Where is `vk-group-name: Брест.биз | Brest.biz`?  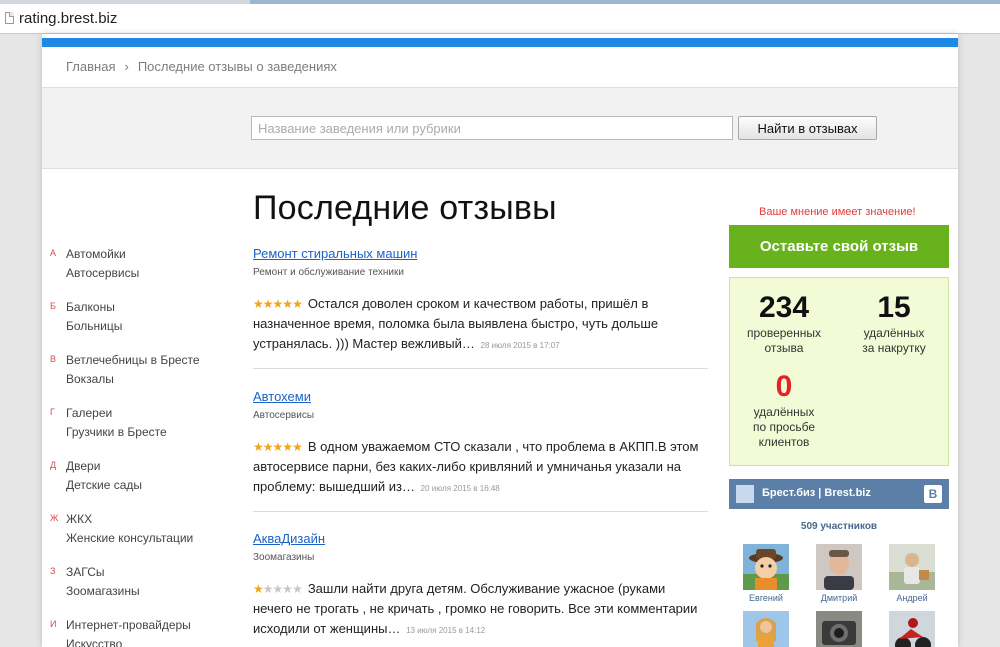
vk-group-name: Брест.биз | Brest.biz is located at coordinates (816, 493).